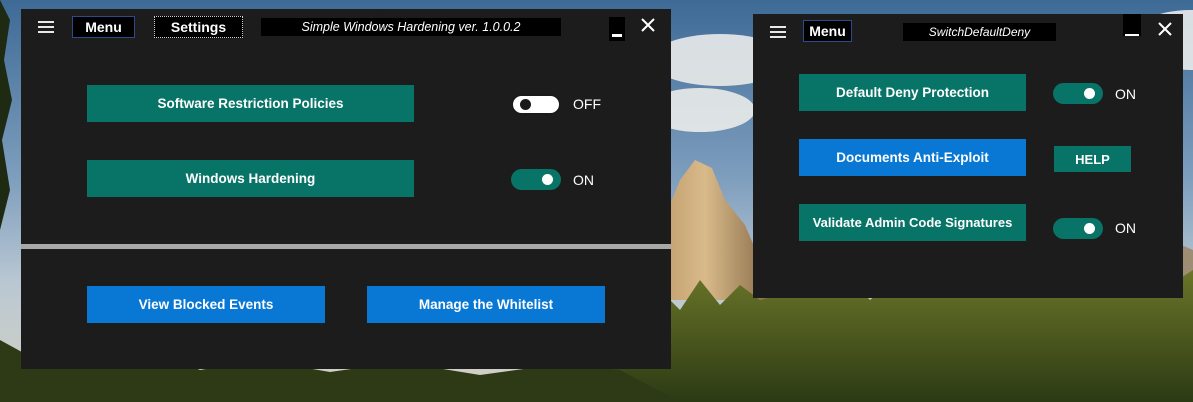 Image resolution: width=1193 pixels, height=402 pixels. Describe the element at coordinates (250, 178) in the screenshot. I see `windows-hardening-button: Windows Hardening` at that location.